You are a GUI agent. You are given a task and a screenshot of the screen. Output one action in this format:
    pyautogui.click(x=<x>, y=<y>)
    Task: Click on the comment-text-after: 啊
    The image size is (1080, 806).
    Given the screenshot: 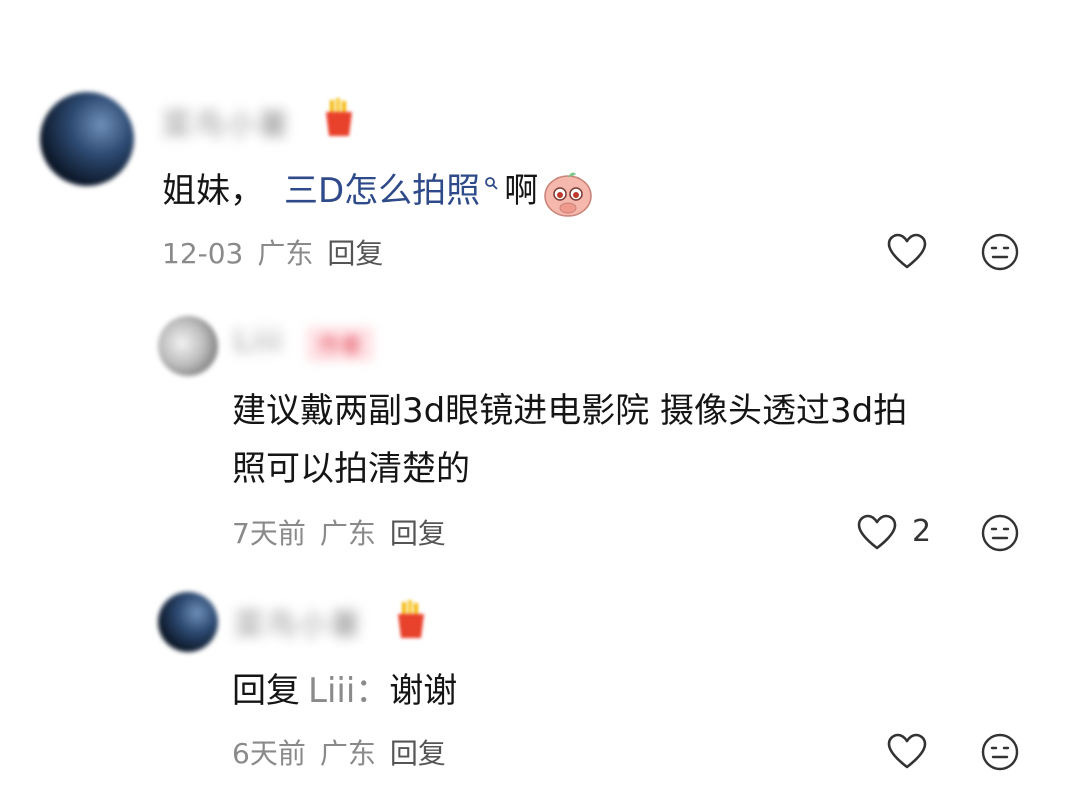 What is the action you would take?
    pyautogui.click(x=521, y=191)
    